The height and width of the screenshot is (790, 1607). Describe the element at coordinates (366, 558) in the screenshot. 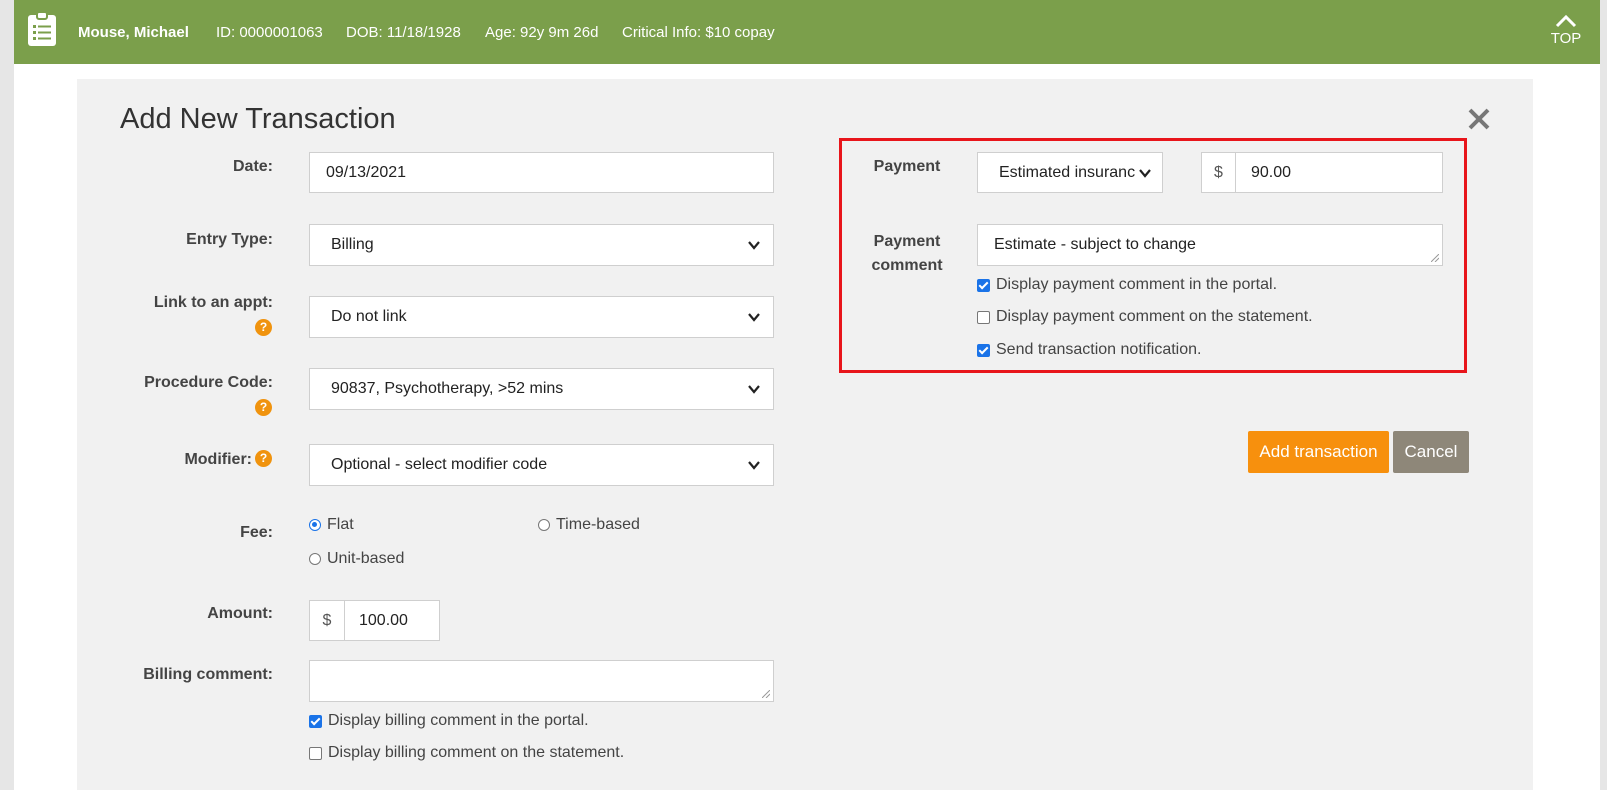

I see `fee-unit-based-label: Unit-based` at that location.